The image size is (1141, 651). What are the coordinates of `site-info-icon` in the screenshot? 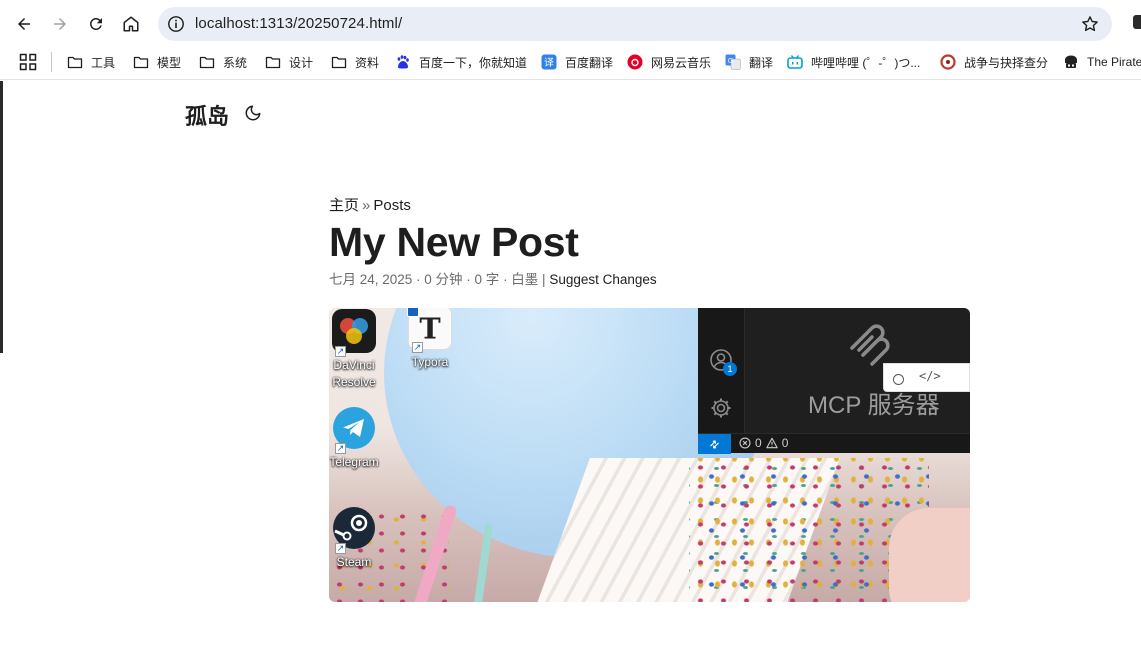 It's located at (176, 24).